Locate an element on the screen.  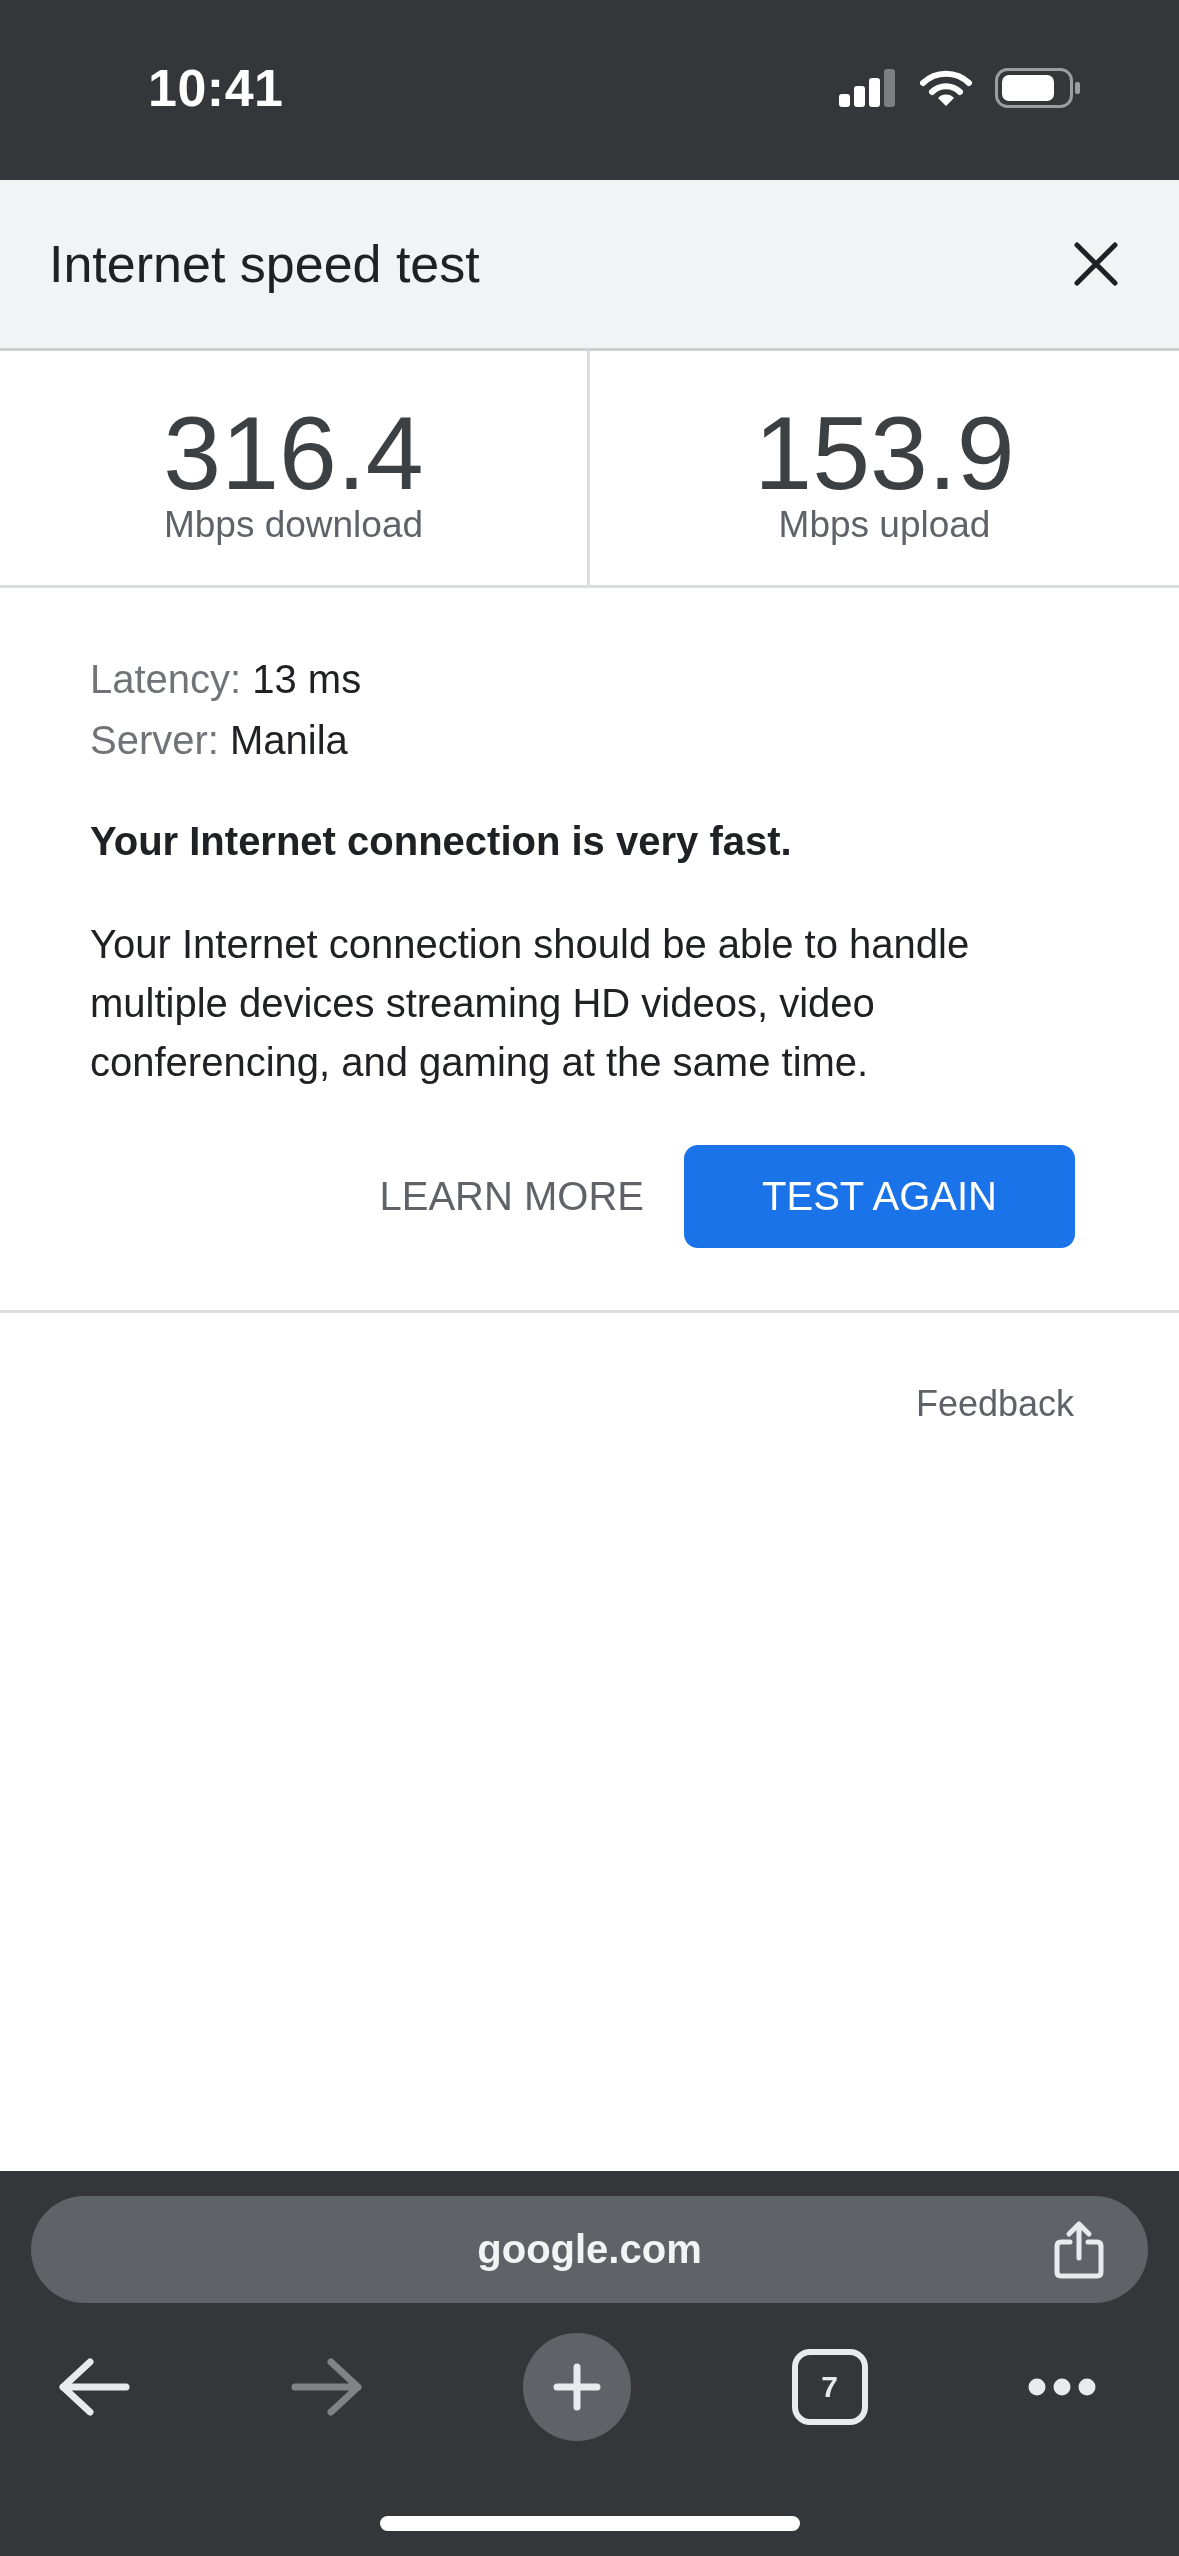
feedback-link: Feedback is located at coordinates (994, 1404).